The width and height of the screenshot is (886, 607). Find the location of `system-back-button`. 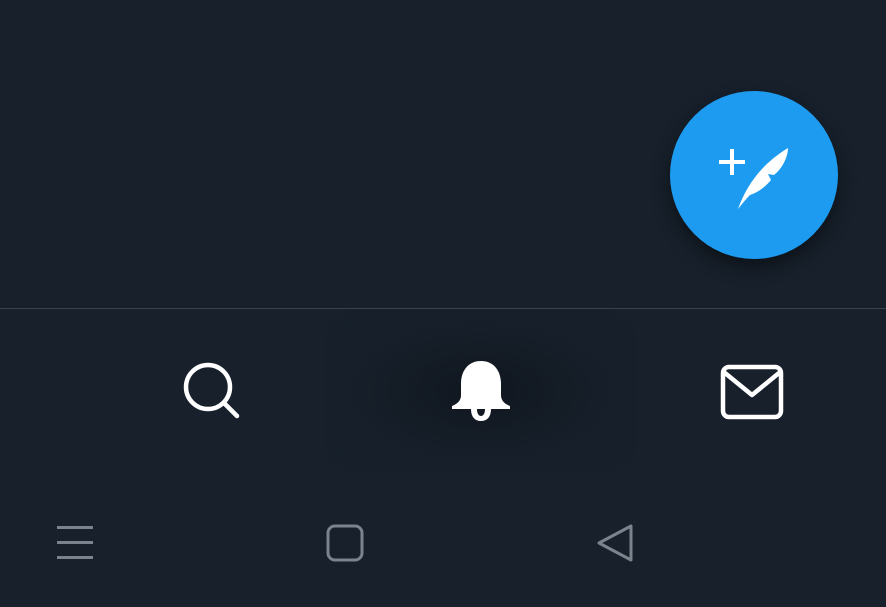

system-back-button is located at coordinates (615, 543).